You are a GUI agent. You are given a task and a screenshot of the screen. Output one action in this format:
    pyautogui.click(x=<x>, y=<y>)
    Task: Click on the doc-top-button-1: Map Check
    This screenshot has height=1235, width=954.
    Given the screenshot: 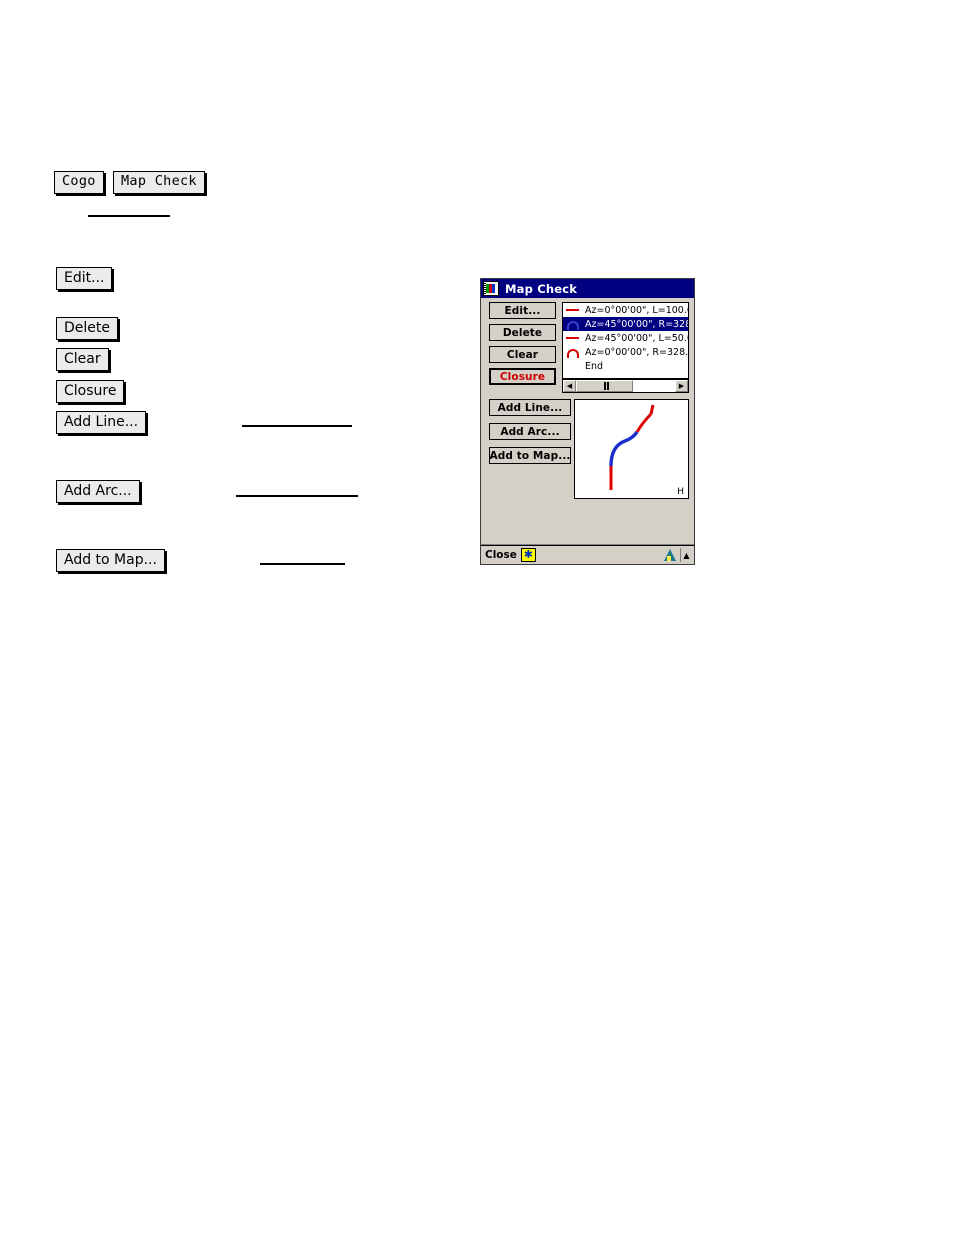 What is the action you would take?
    pyautogui.click(x=159, y=182)
    